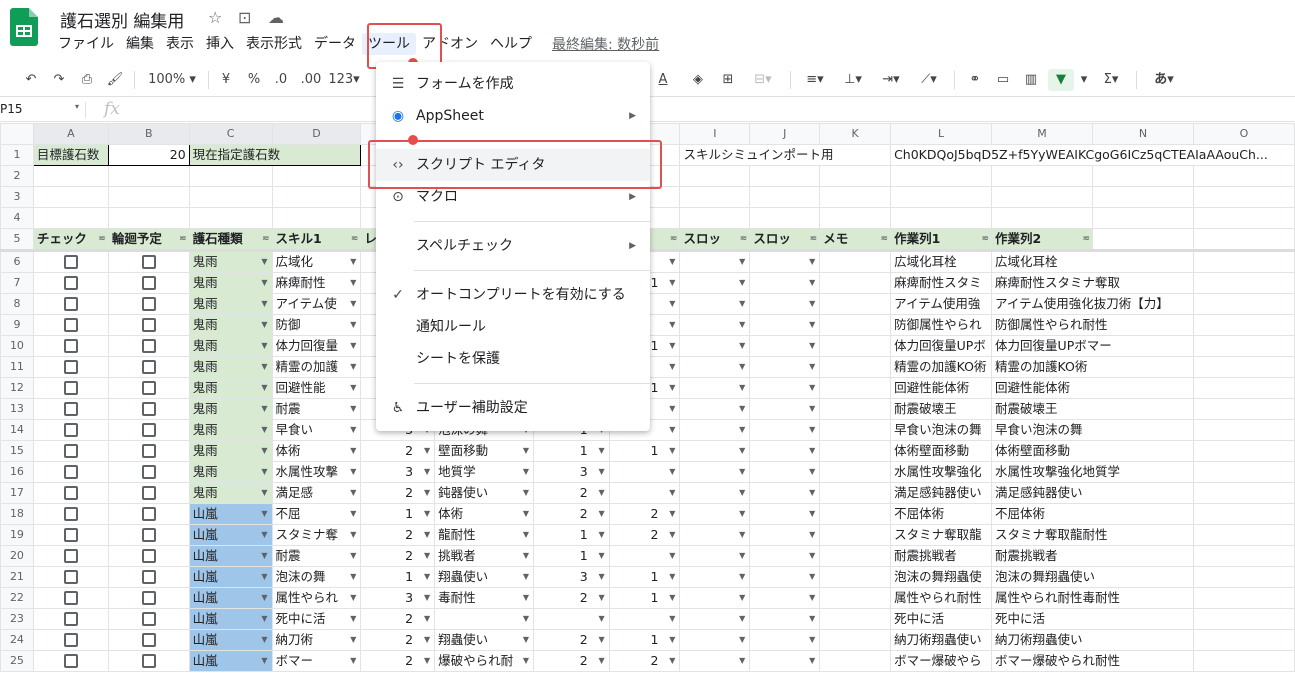 The height and width of the screenshot is (679, 1295). Describe the element at coordinates (1092, 556) in the screenshot. I see `work2-cell: 耐震挑戦者` at that location.